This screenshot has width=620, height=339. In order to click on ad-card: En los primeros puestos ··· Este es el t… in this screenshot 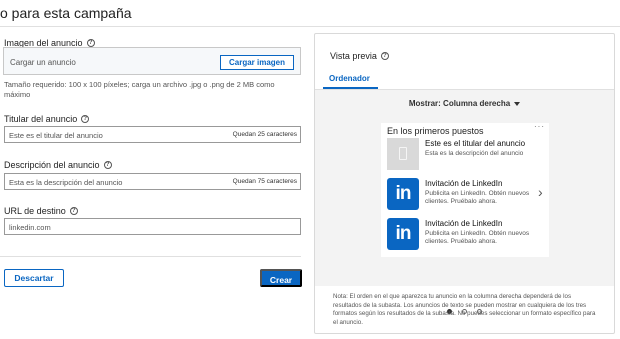, I will do `click(465, 189)`.